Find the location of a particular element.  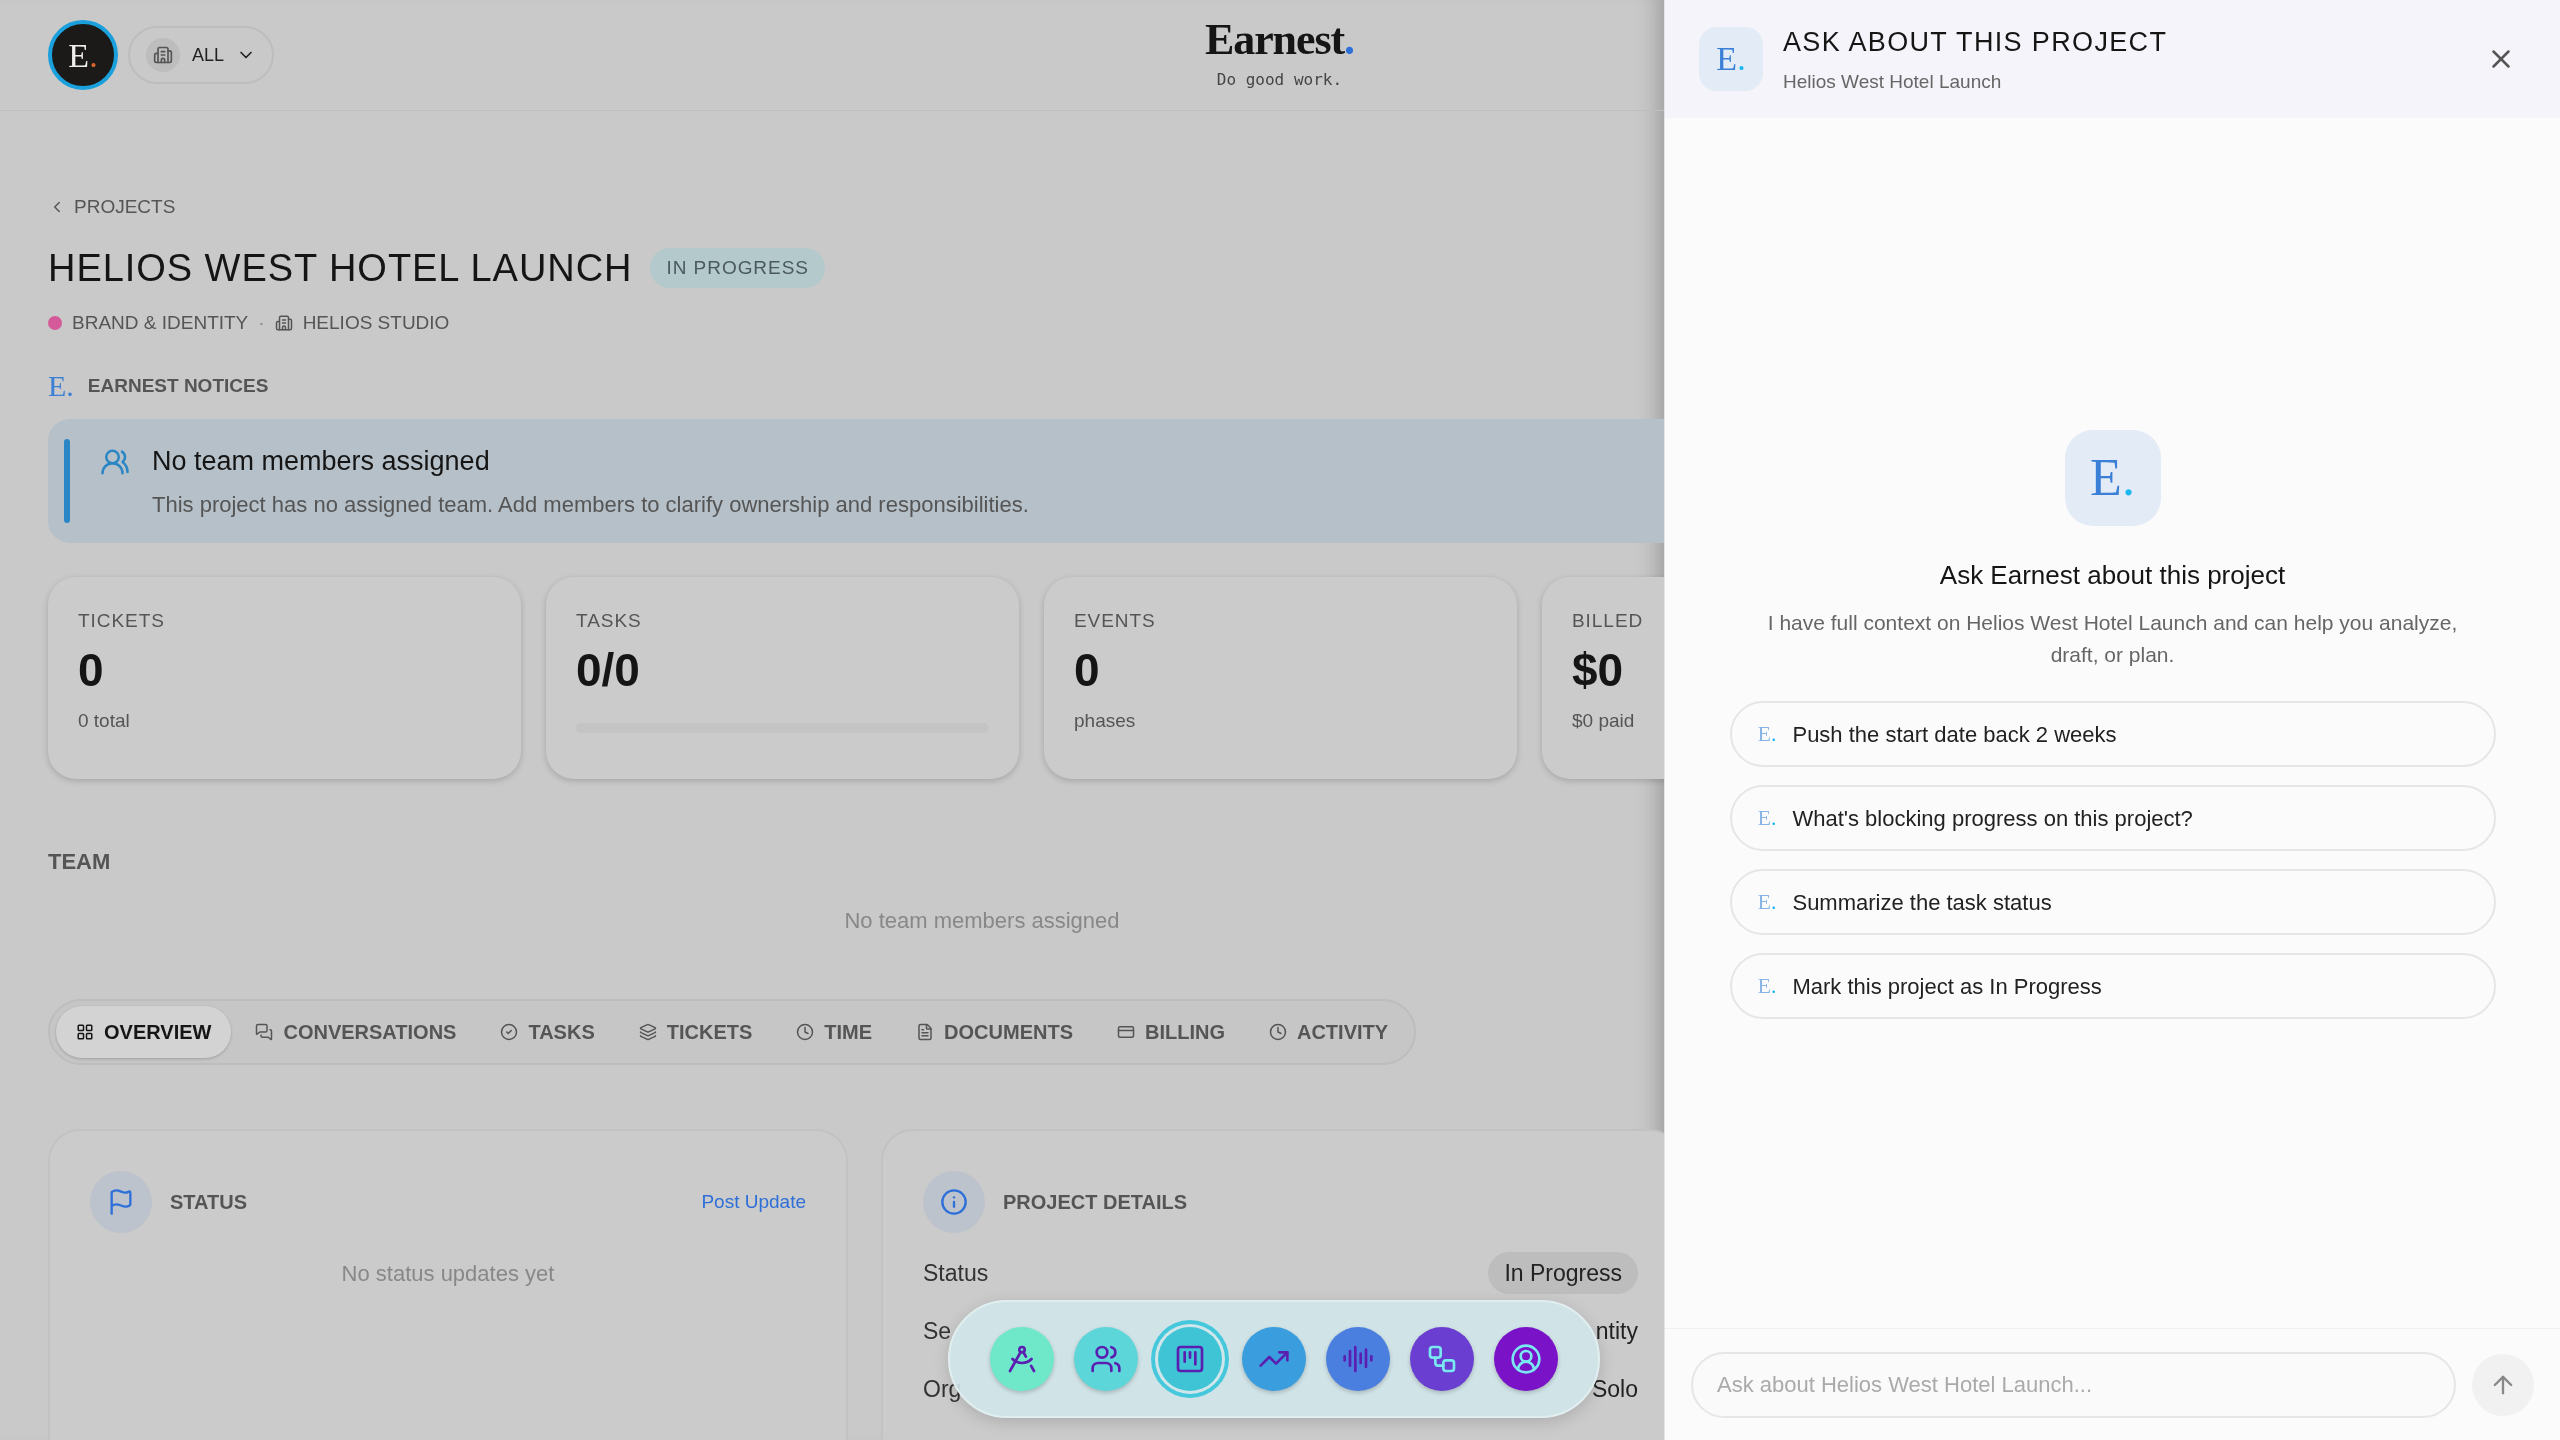

tab: BILLING is located at coordinates (1170, 1032).